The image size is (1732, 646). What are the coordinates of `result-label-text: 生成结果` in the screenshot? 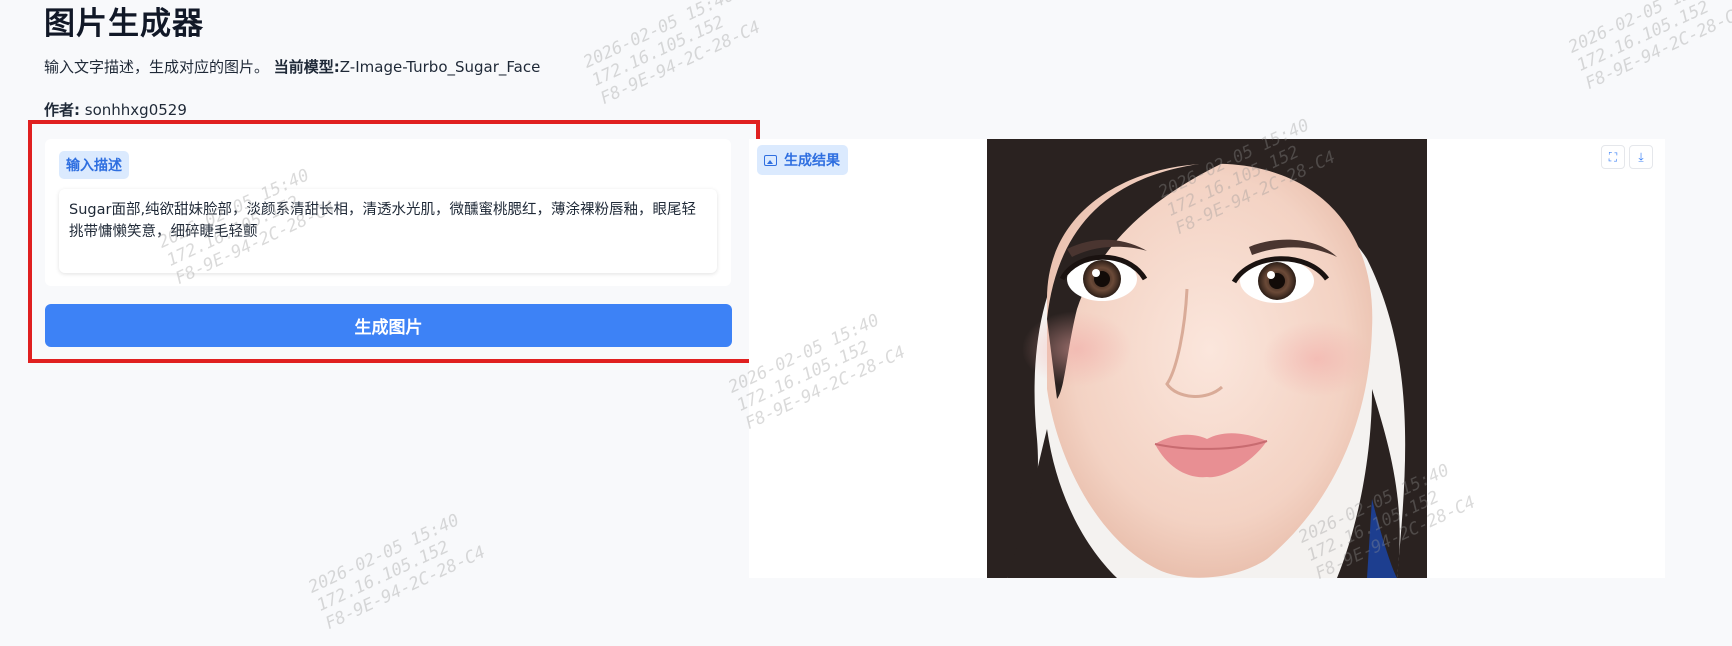 It's located at (812, 161).